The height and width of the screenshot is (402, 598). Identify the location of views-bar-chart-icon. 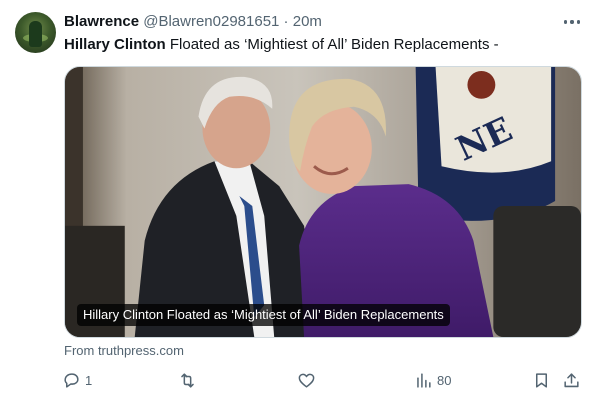
(424, 380).